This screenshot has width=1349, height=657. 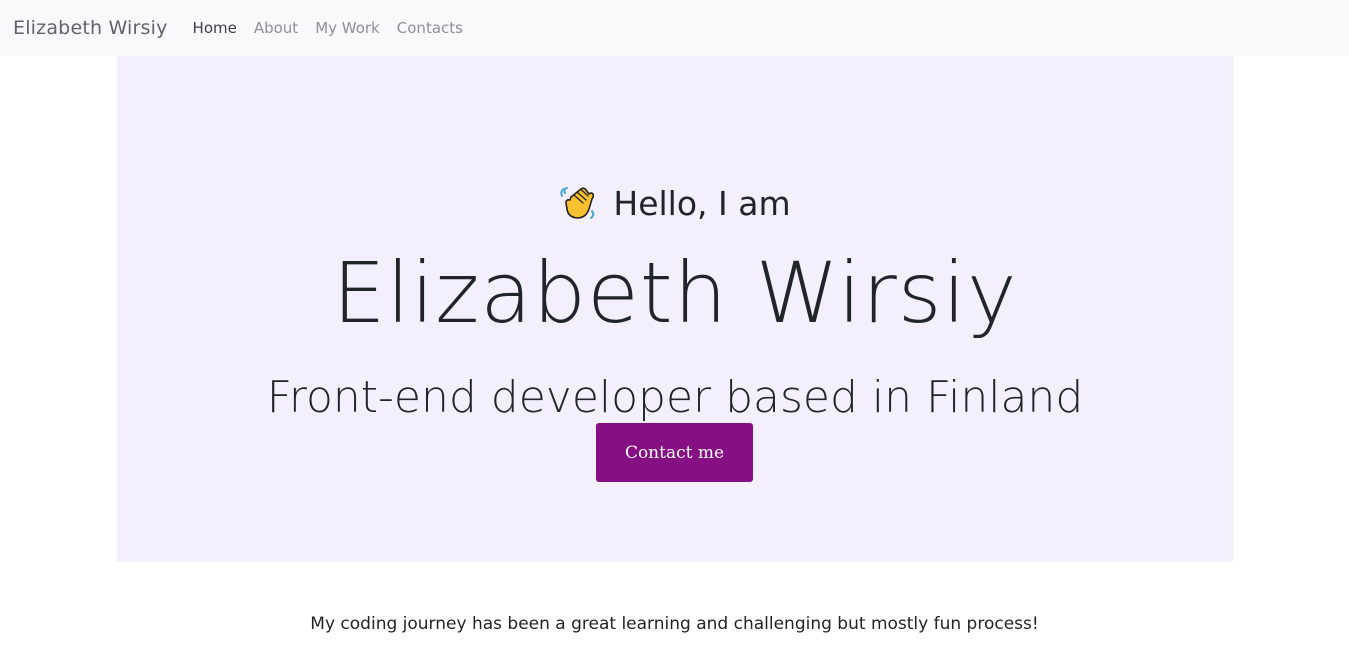 I want to click on greeting-text: Hello, I am, so click(x=702, y=203).